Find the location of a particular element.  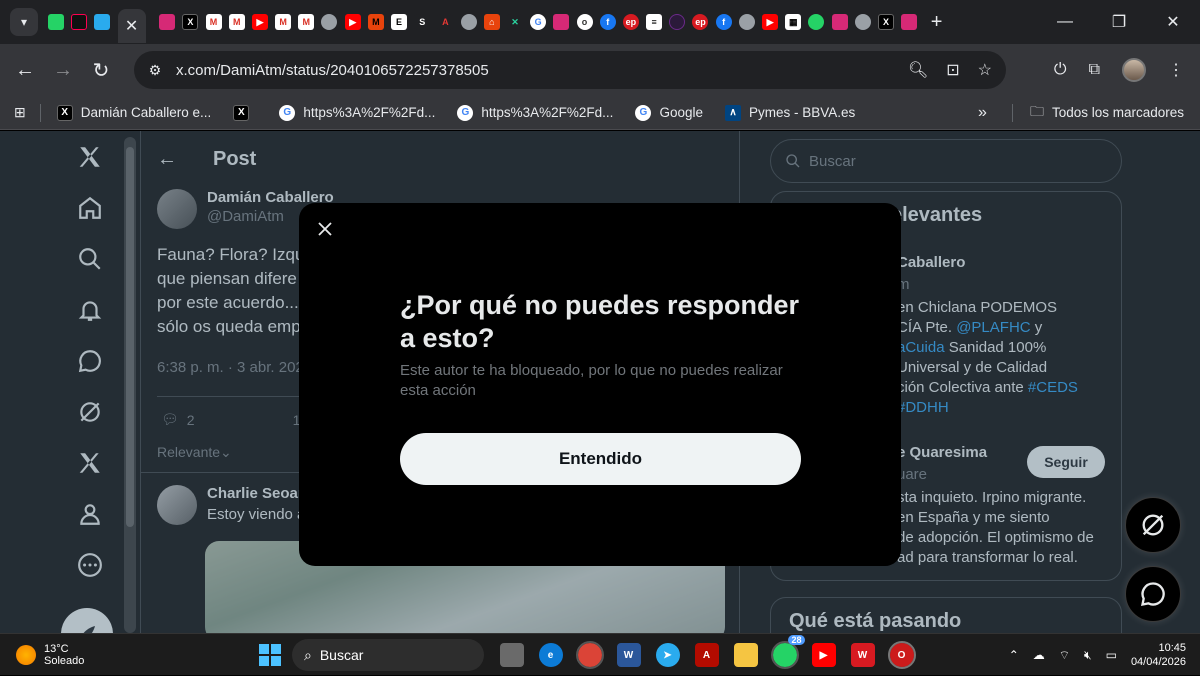

grok-fab-button is located at coordinates (1153, 525).